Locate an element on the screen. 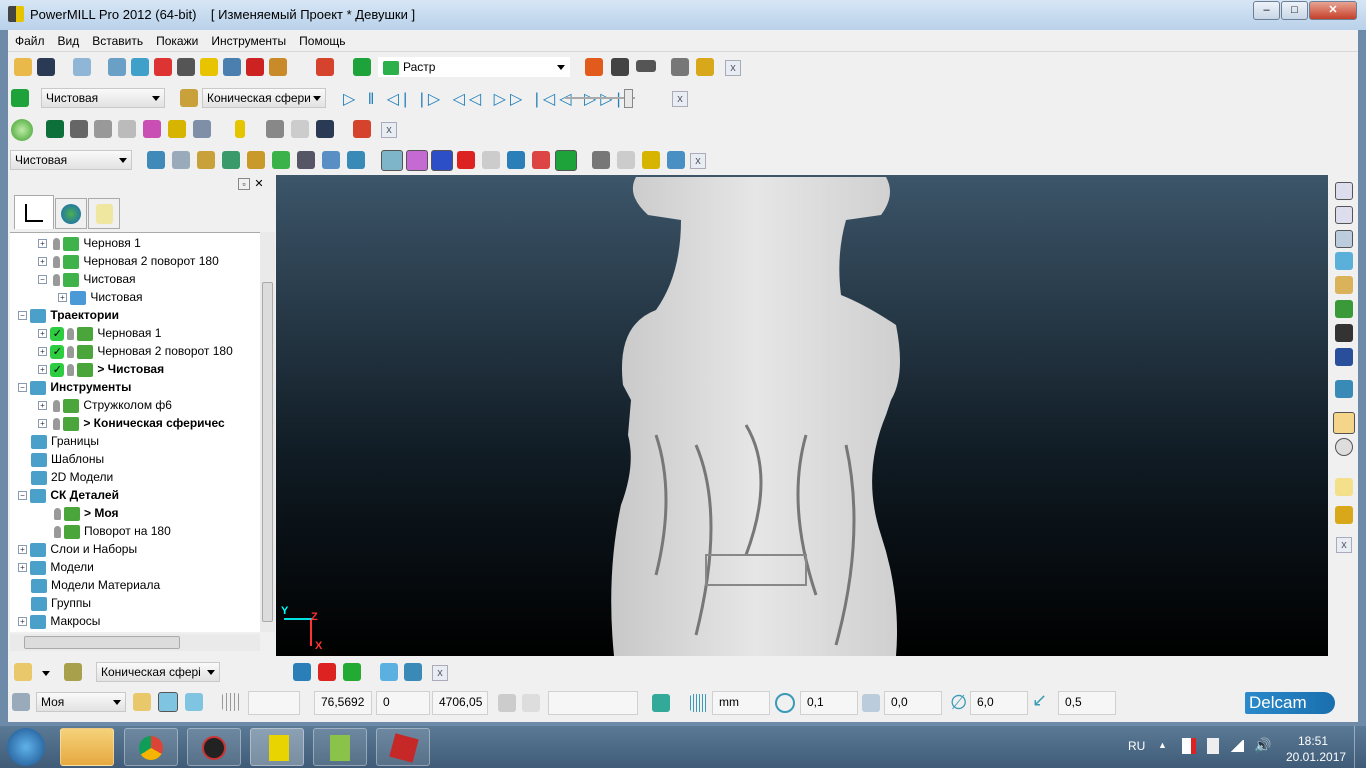 This screenshot has width=1366, height=768. stepover-field: 0,5 is located at coordinates (1087, 703).